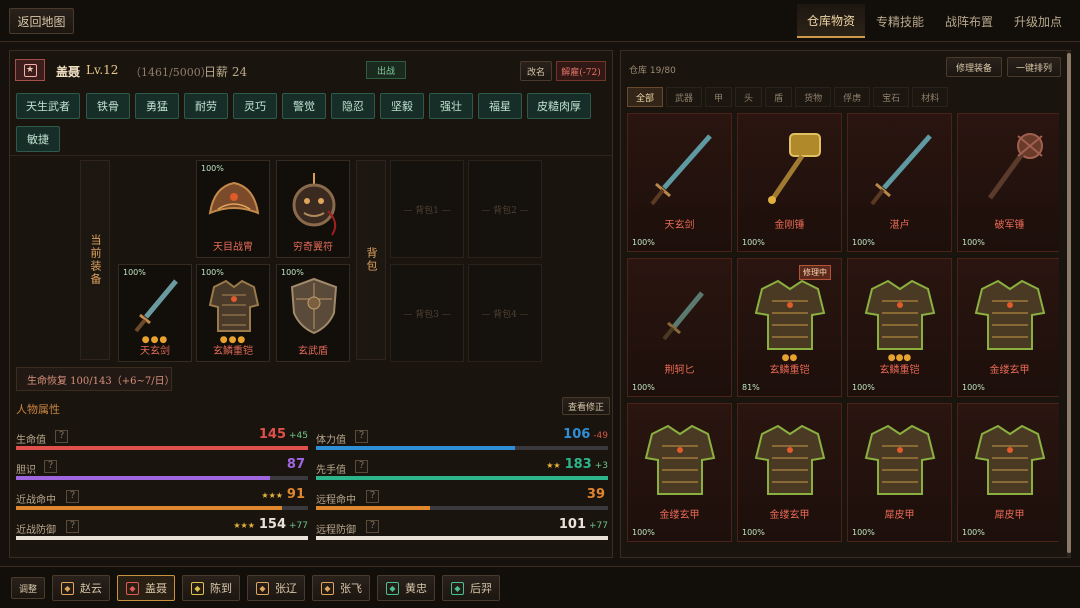 The height and width of the screenshot is (608, 1080). I want to click on warehouse-item: 湛卢 100%, so click(899, 182).